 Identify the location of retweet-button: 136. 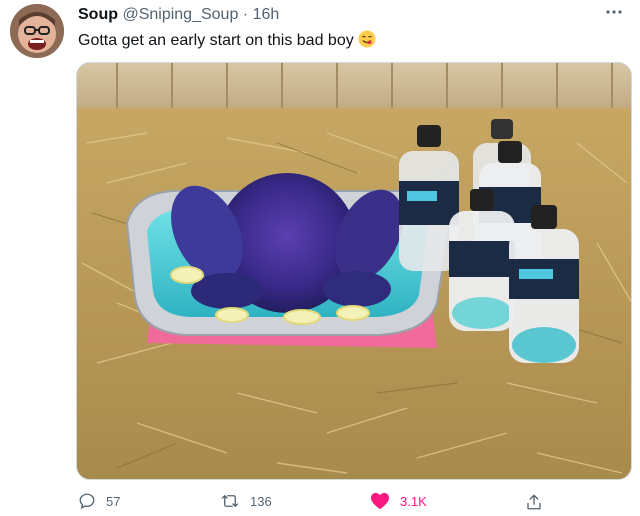
(246, 501).